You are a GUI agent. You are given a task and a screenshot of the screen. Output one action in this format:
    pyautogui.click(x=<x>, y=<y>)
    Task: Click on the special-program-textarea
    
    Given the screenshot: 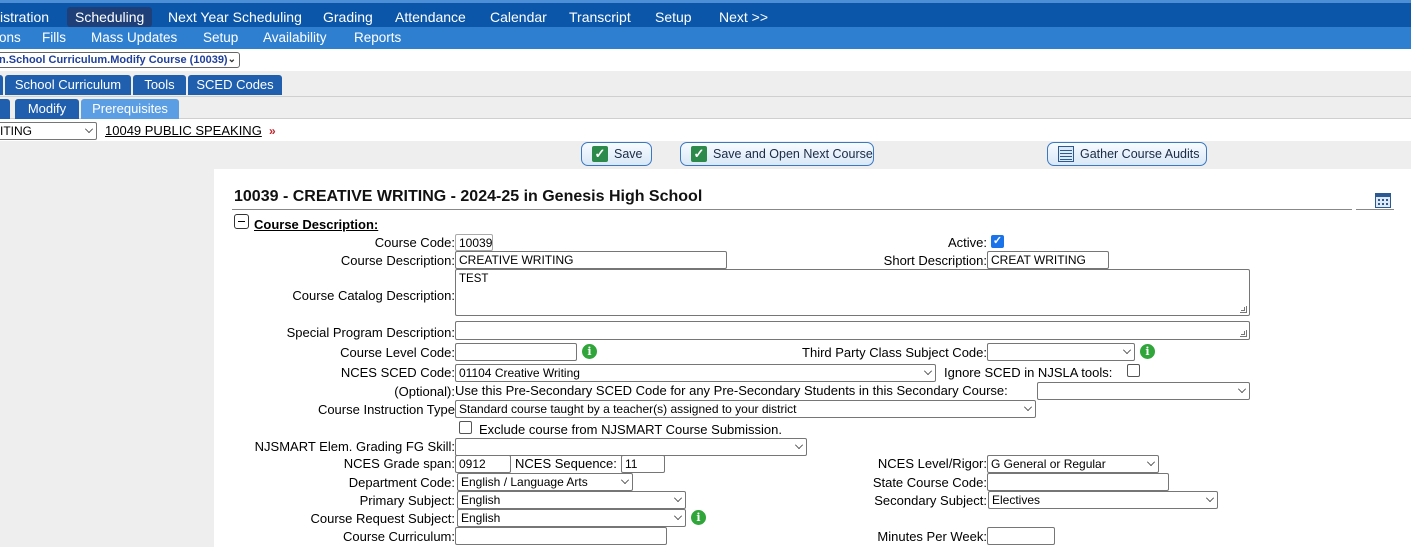 What is the action you would take?
    pyautogui.click(x=852, y=330)
    